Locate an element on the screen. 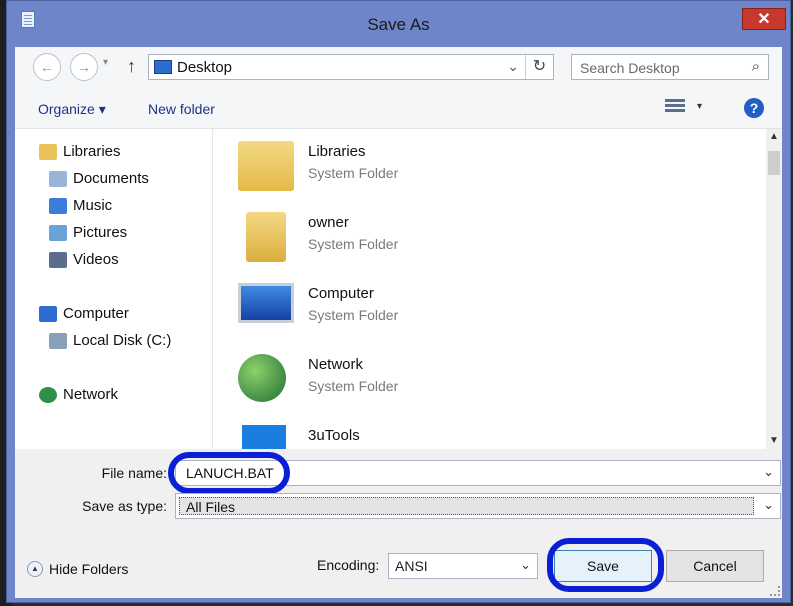  cancel-button: Cancel is located at coordinates (715, 566).